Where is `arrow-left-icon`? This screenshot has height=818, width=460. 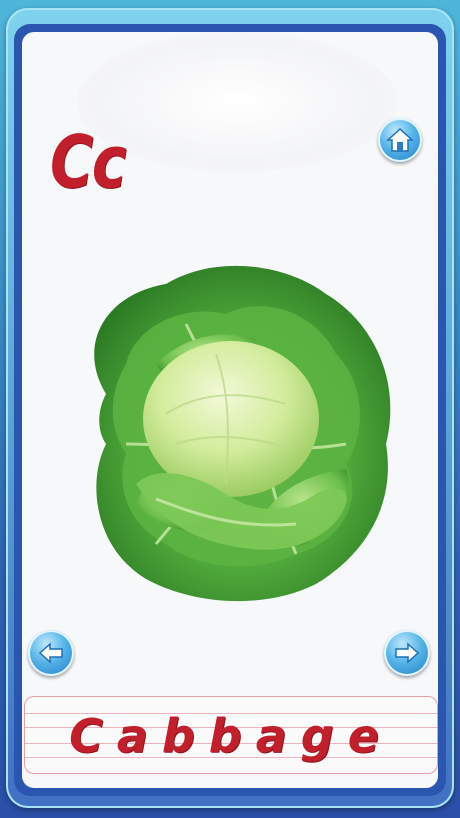
arrow-left-icon is located at coordinates (50, 653).